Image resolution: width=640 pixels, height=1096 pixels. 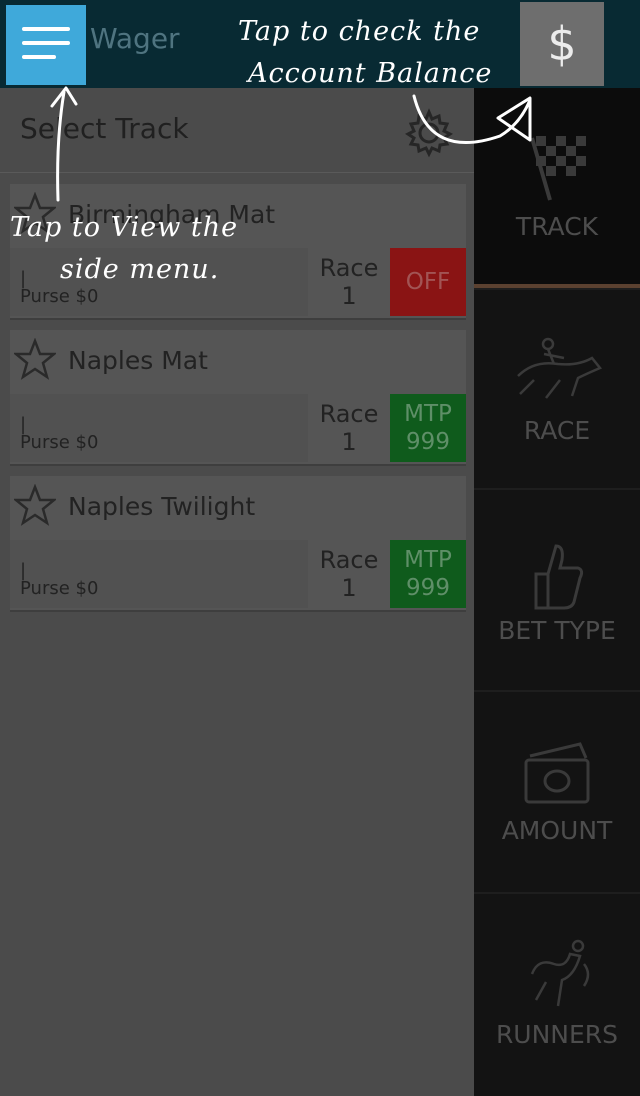 I want to click on money-icon, so click(x=557, y=773).